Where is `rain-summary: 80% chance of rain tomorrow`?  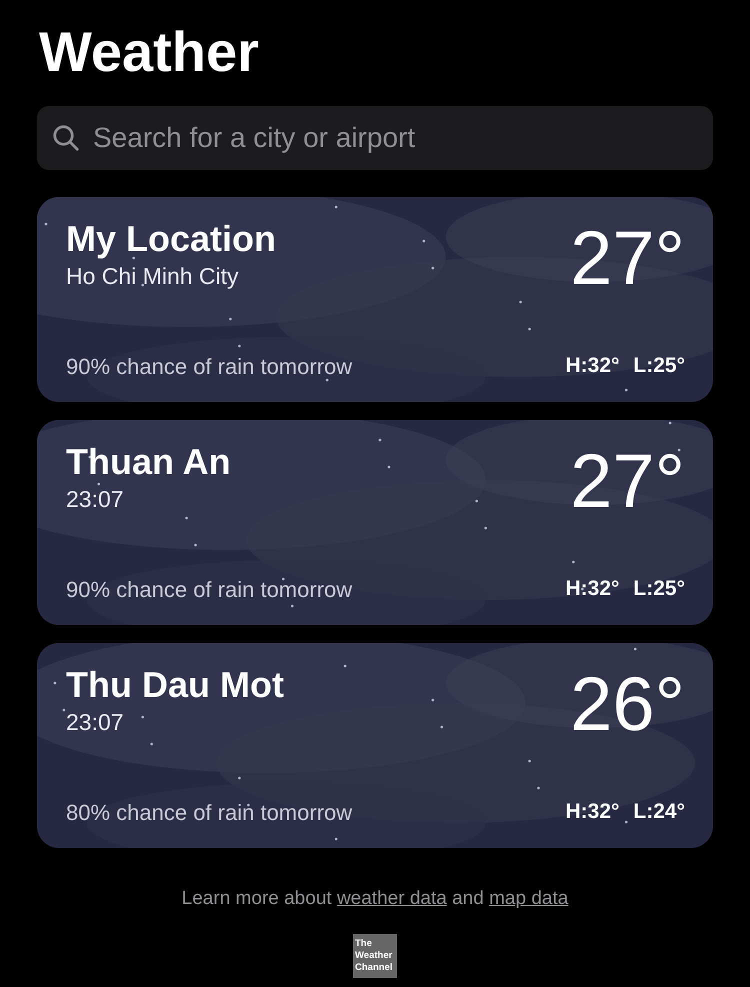 rain-summary: 80% chance of rain tomorrow is located at coordinates (209, 813).